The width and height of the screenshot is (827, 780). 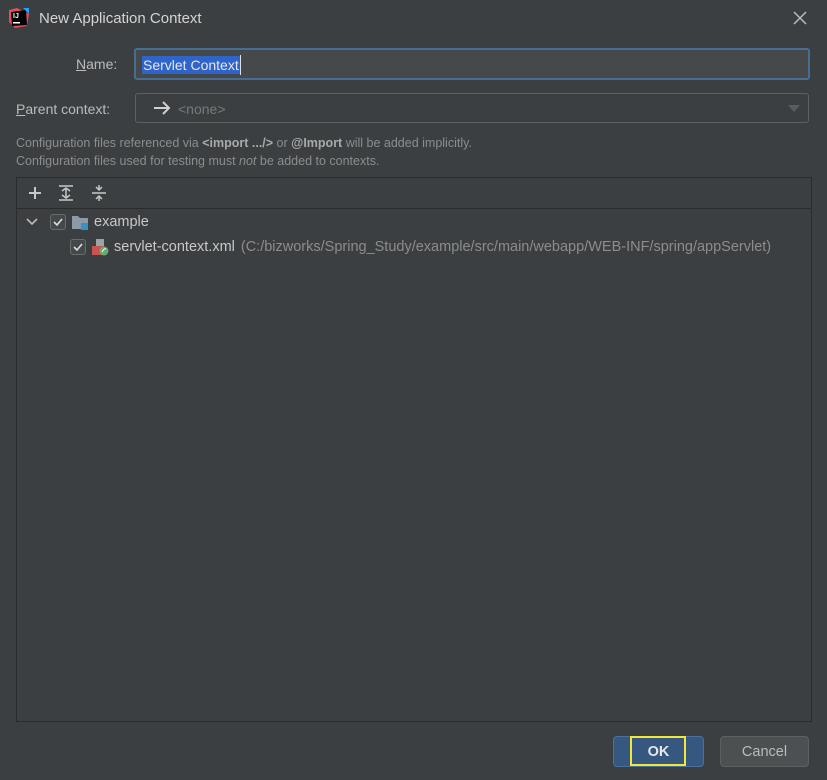 What do you see at coordinates (120, 18) in the screenshot?
I see `window-title: New Application Context` at bounding box center [120, 18].